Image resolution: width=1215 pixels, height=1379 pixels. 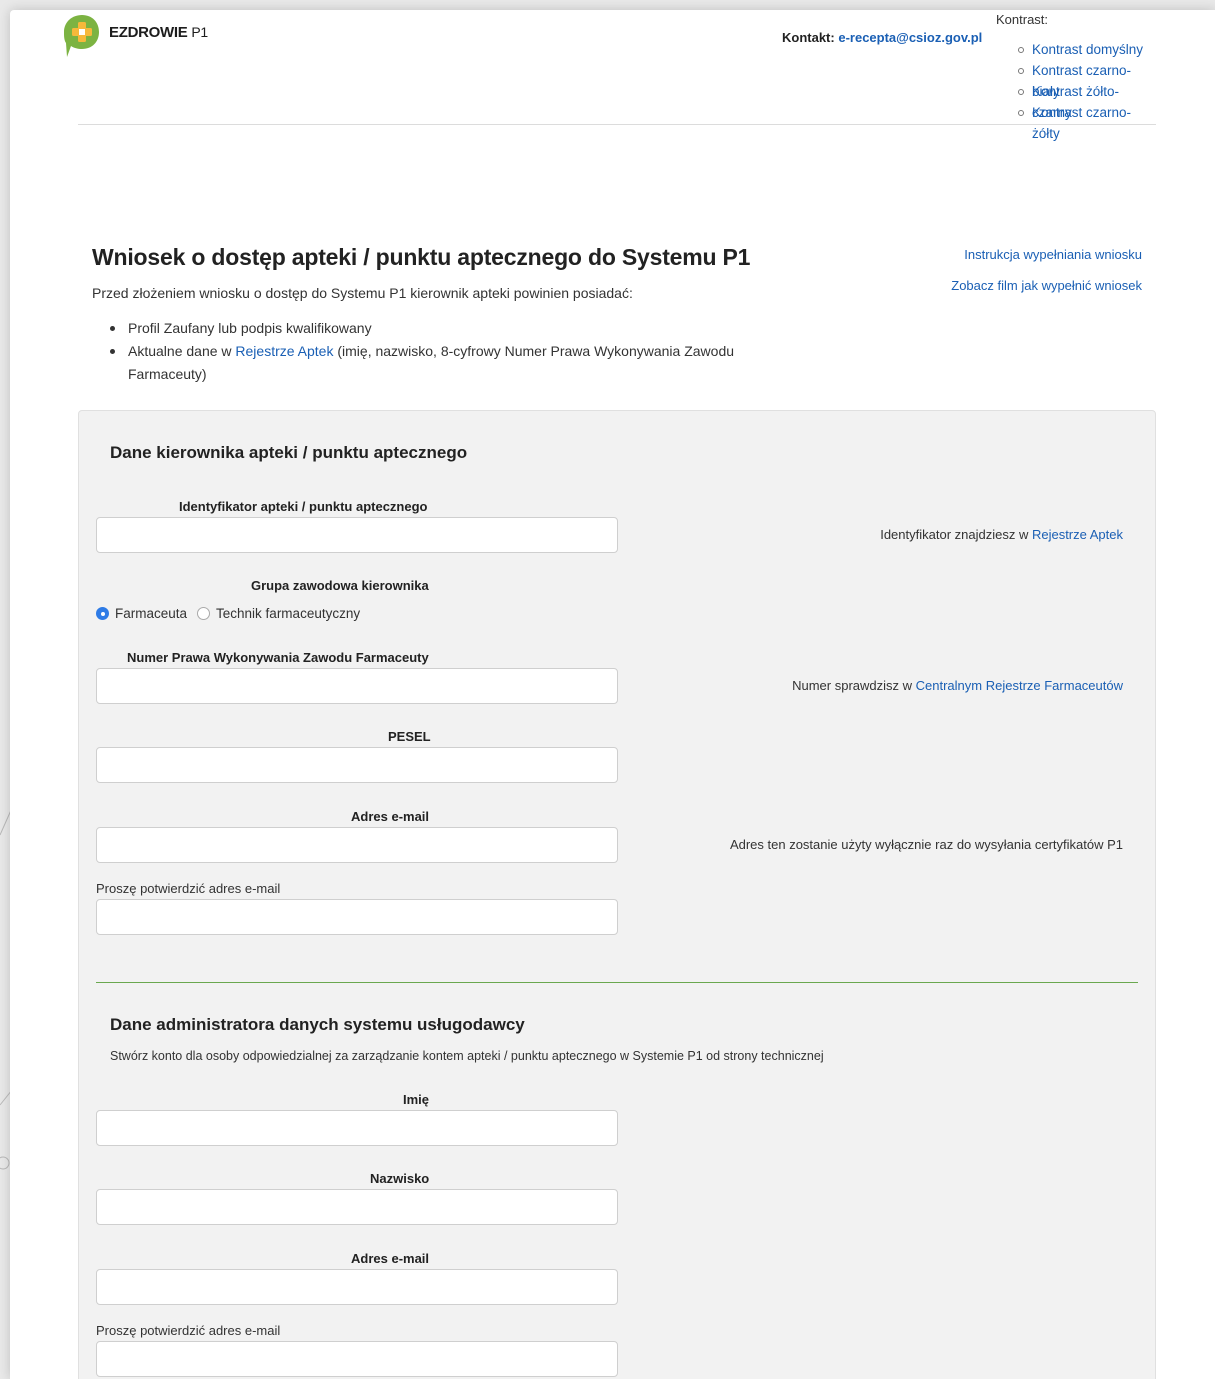 I want to click on admin-email-label: Adres e-mail, so click(x=390, y=1258).